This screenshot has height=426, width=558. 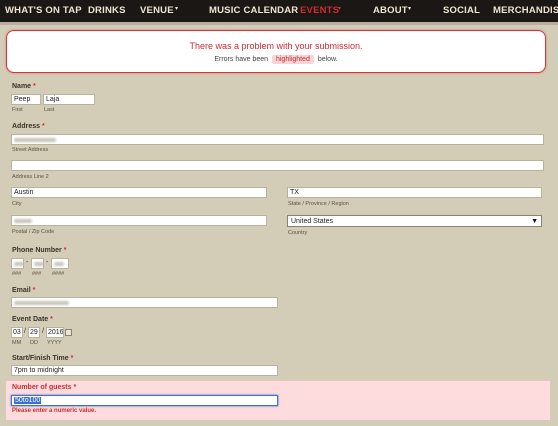 I want to click on nav-merchandise: Merchandise, so click(x=525, y=11).